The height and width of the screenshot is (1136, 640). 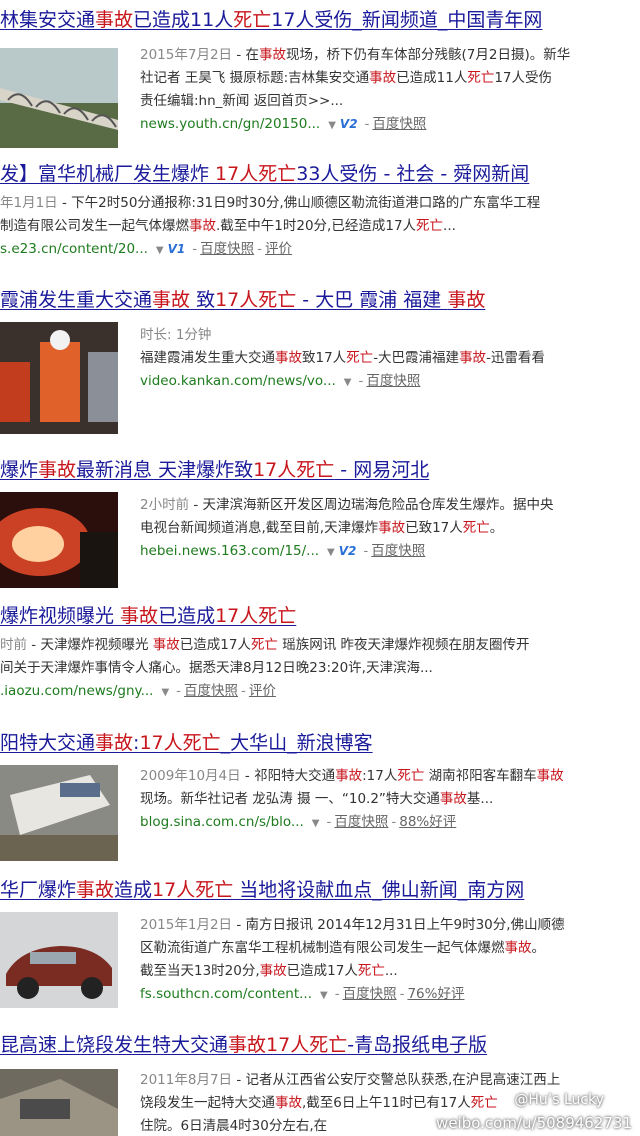 What do you see at coordinates (435, 994) in the screenshot?
I see `rating-link: 76%好评` at bounding box center [435, 994].